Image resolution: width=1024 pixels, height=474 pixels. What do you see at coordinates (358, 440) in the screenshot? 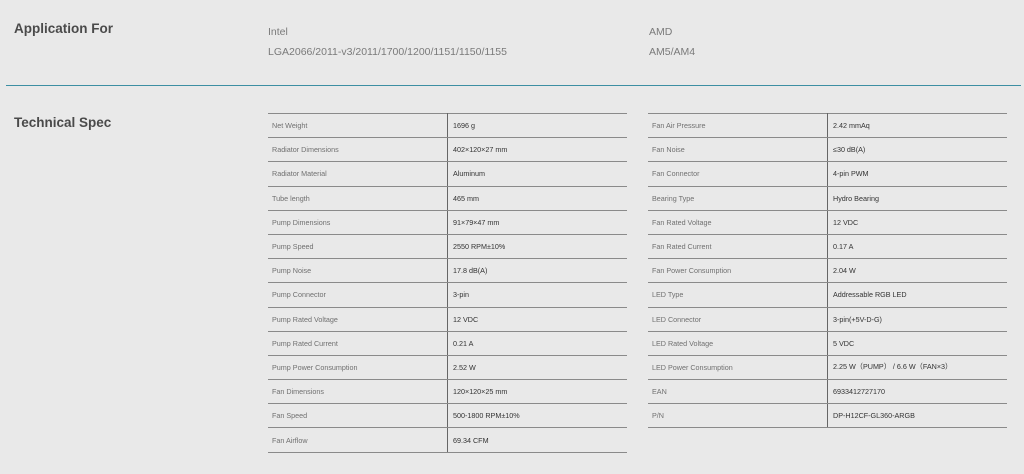
I see `spec-label: Fan Airflow` at bounding box center [358, 440].